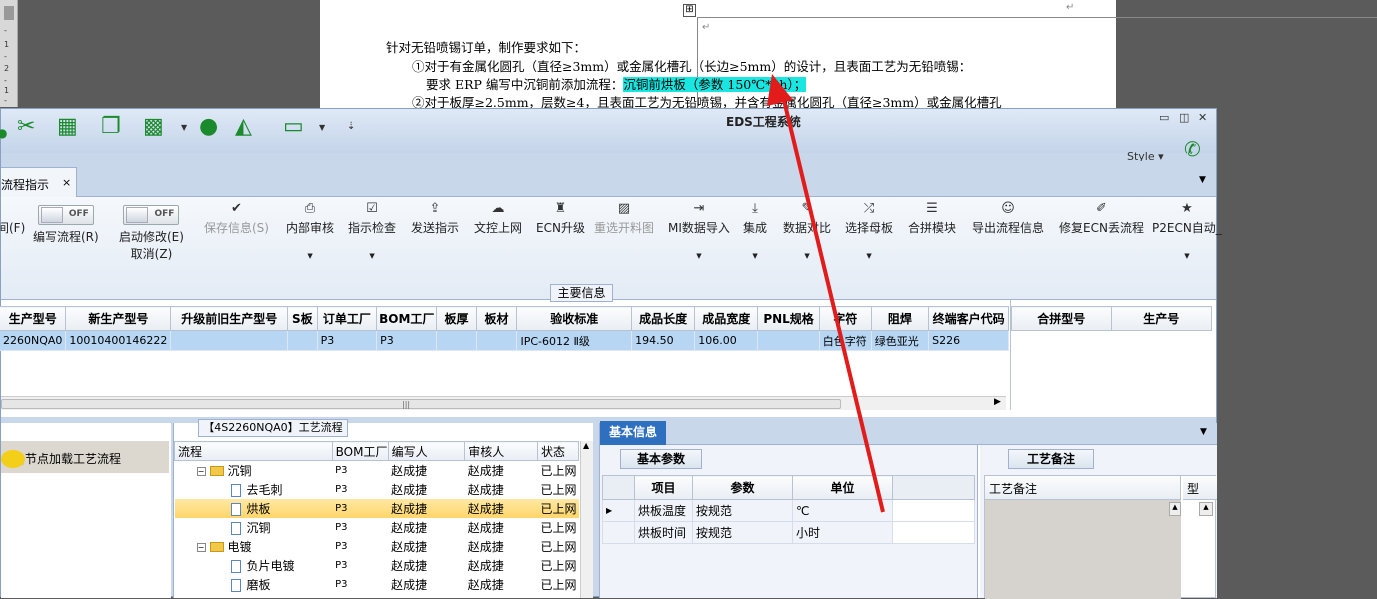  I want to click on table-cell: 10010400146222, so click(118, 340).